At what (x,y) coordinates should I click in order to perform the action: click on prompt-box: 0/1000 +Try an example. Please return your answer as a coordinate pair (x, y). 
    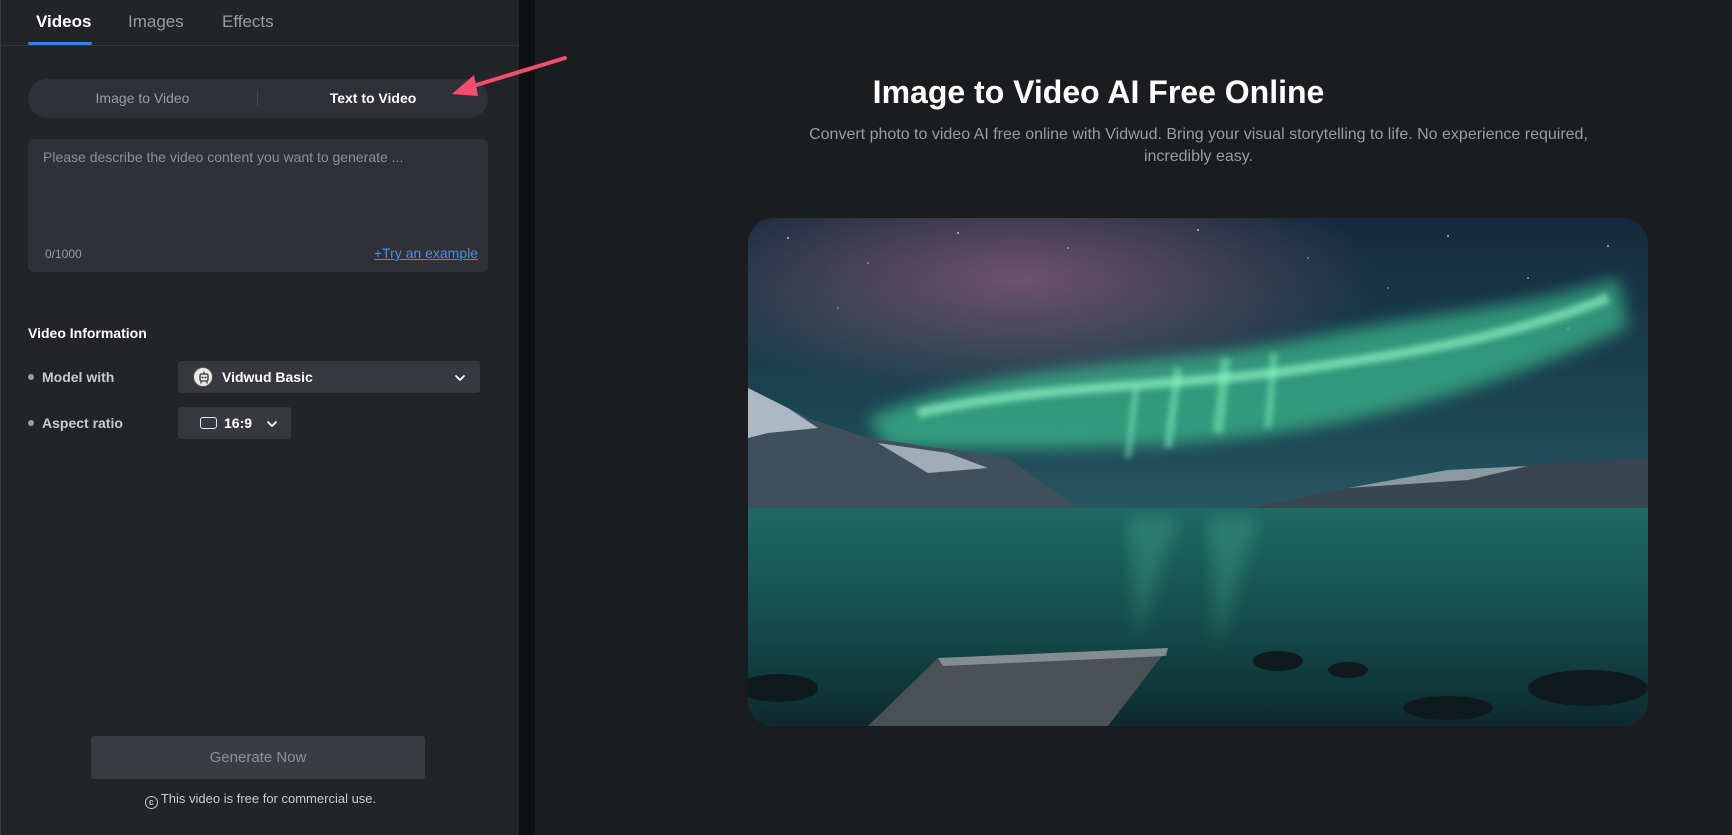
    Looking at the image, I should click on (258, 205).